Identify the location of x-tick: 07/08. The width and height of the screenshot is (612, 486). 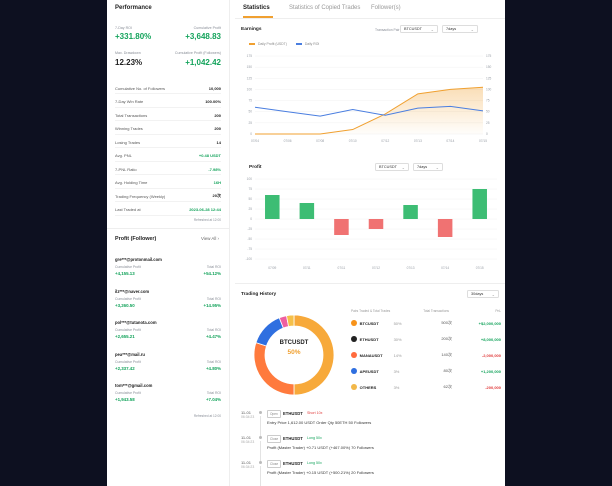
(320, 141).